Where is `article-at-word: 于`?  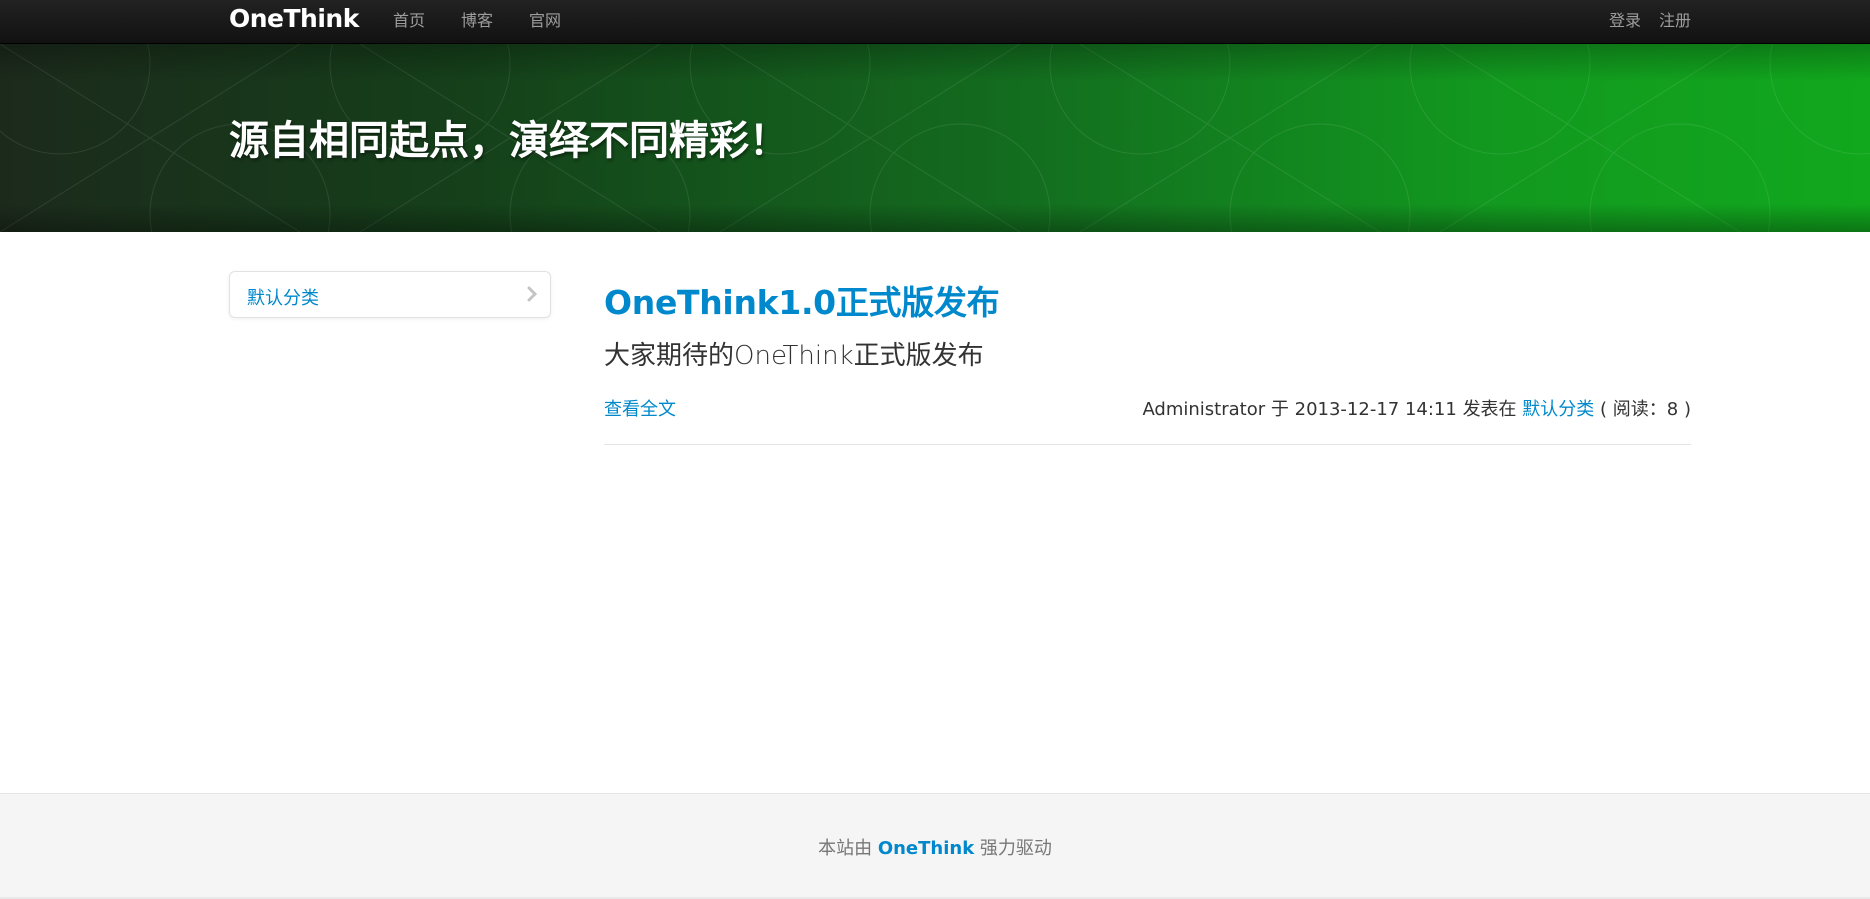
article-at-word: 于 is located at coordinates (1279, 409).